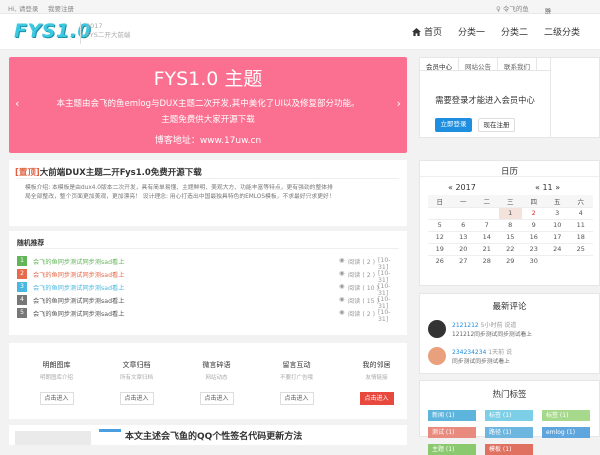 The image size is (600, 455). What do you see at coordinates (487, 260) in the screenshot?
I see `calendar-day: 28` at bounding box center [487, 260].